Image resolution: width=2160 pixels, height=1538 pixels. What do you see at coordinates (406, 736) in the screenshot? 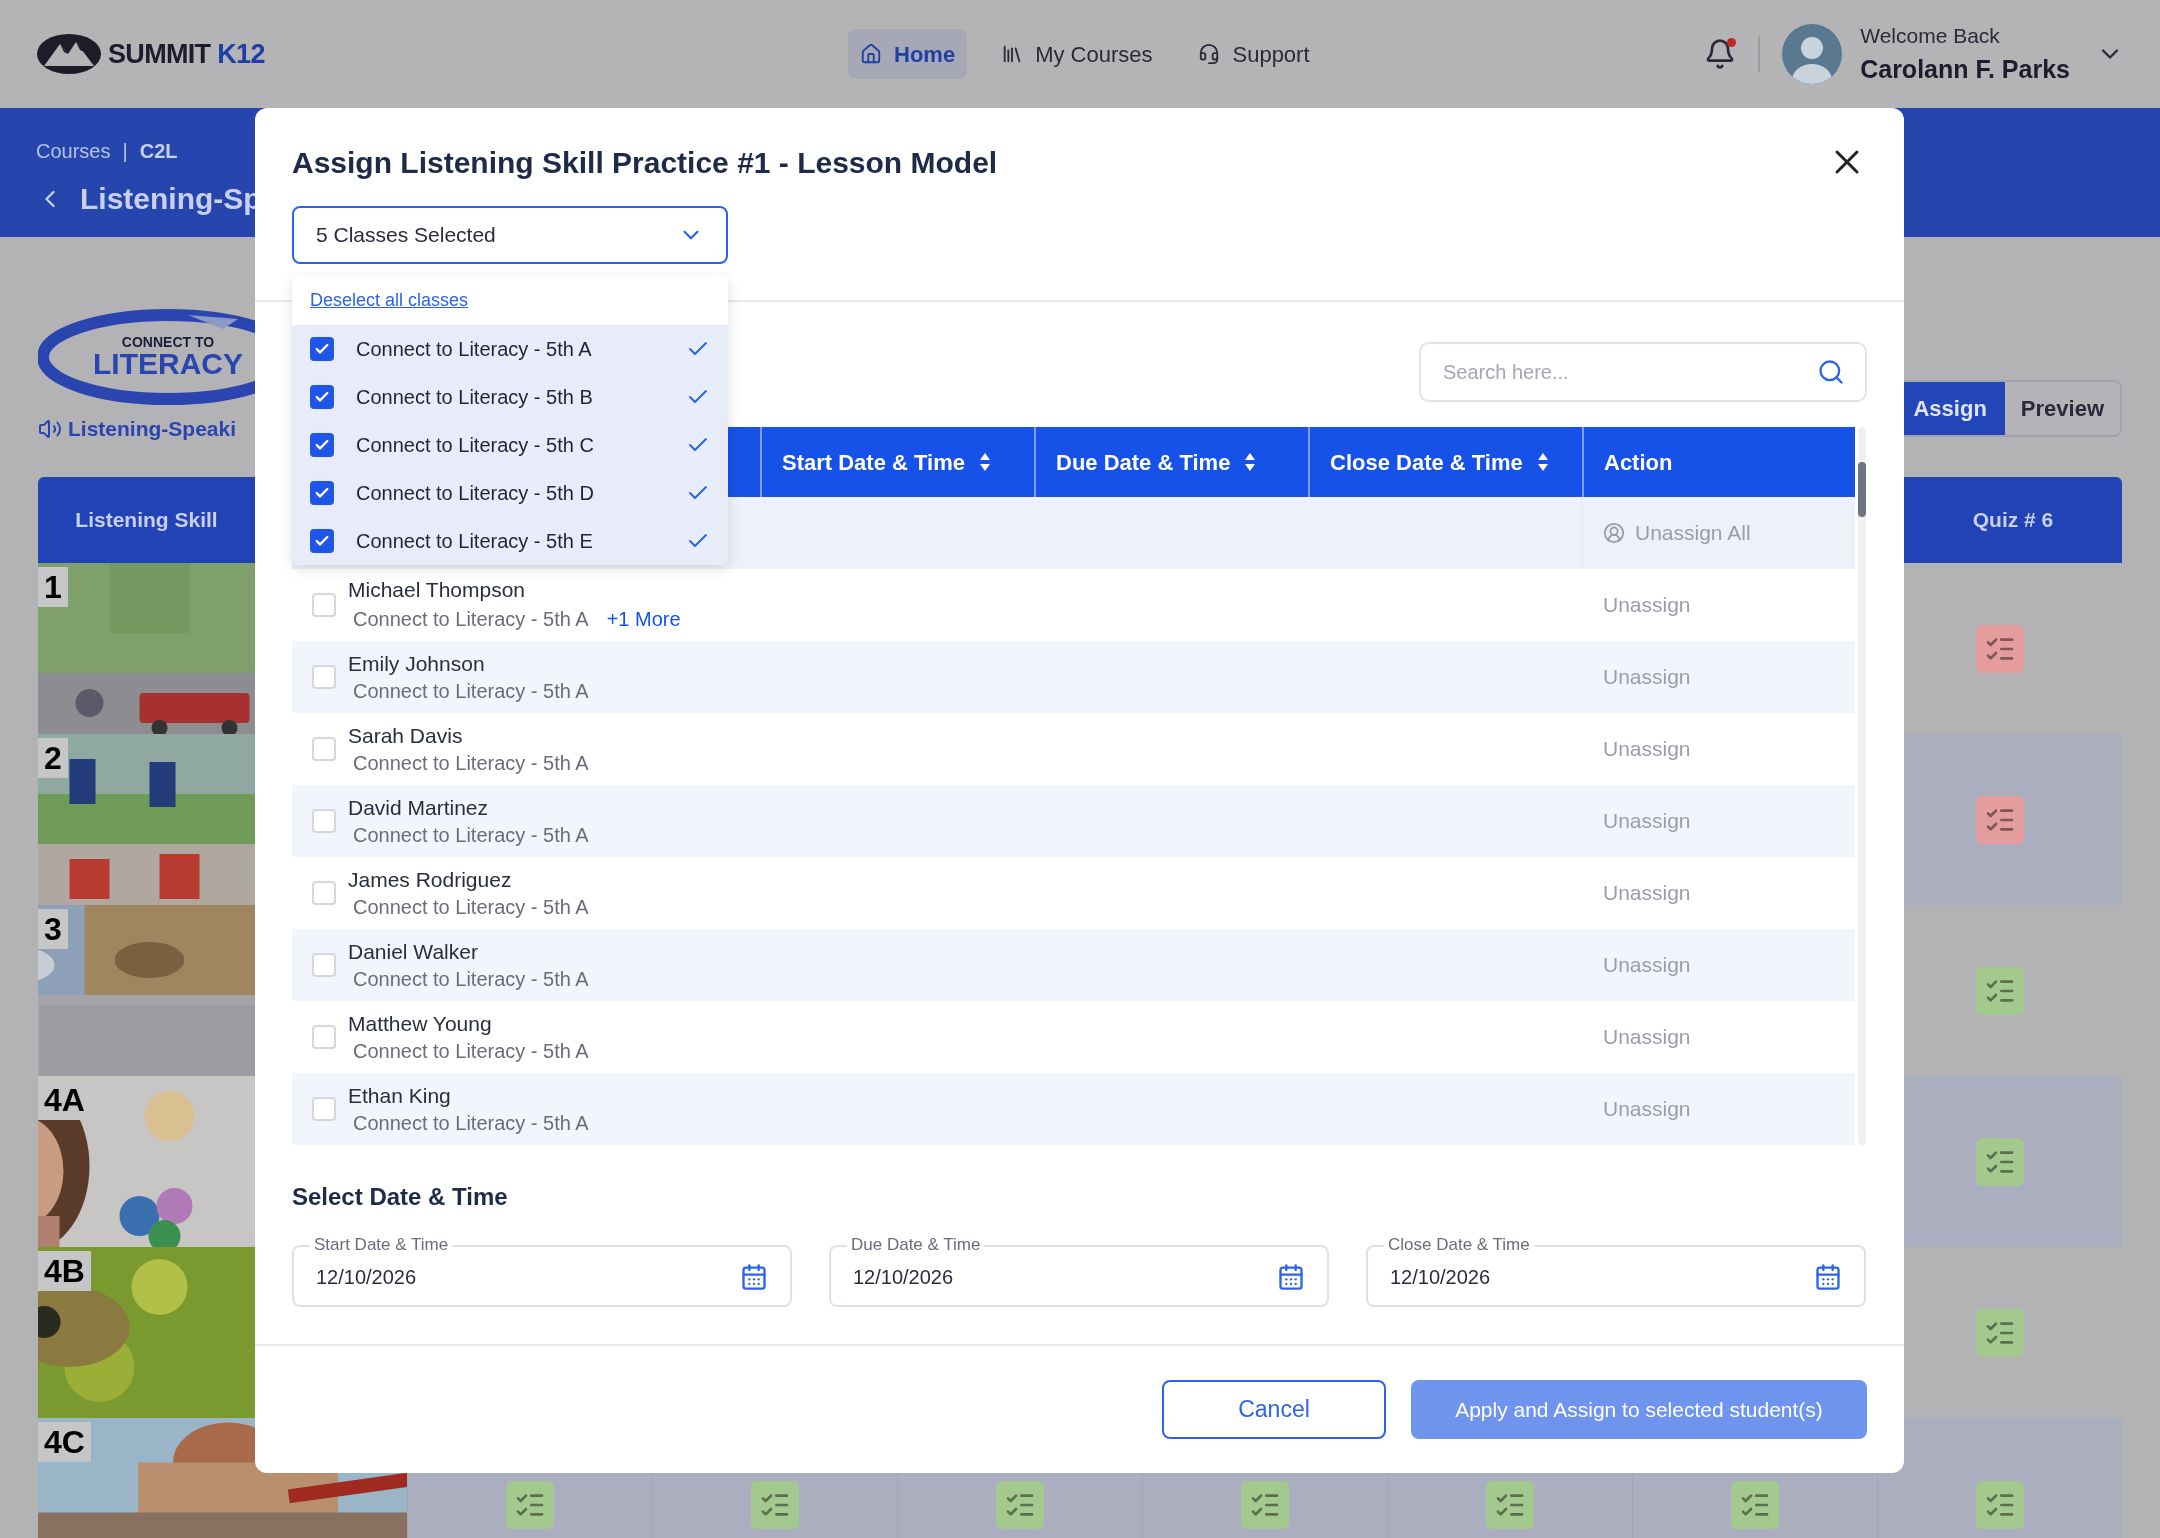
I see `student-name: Sarah Davis` at bounding box center [406, 736].